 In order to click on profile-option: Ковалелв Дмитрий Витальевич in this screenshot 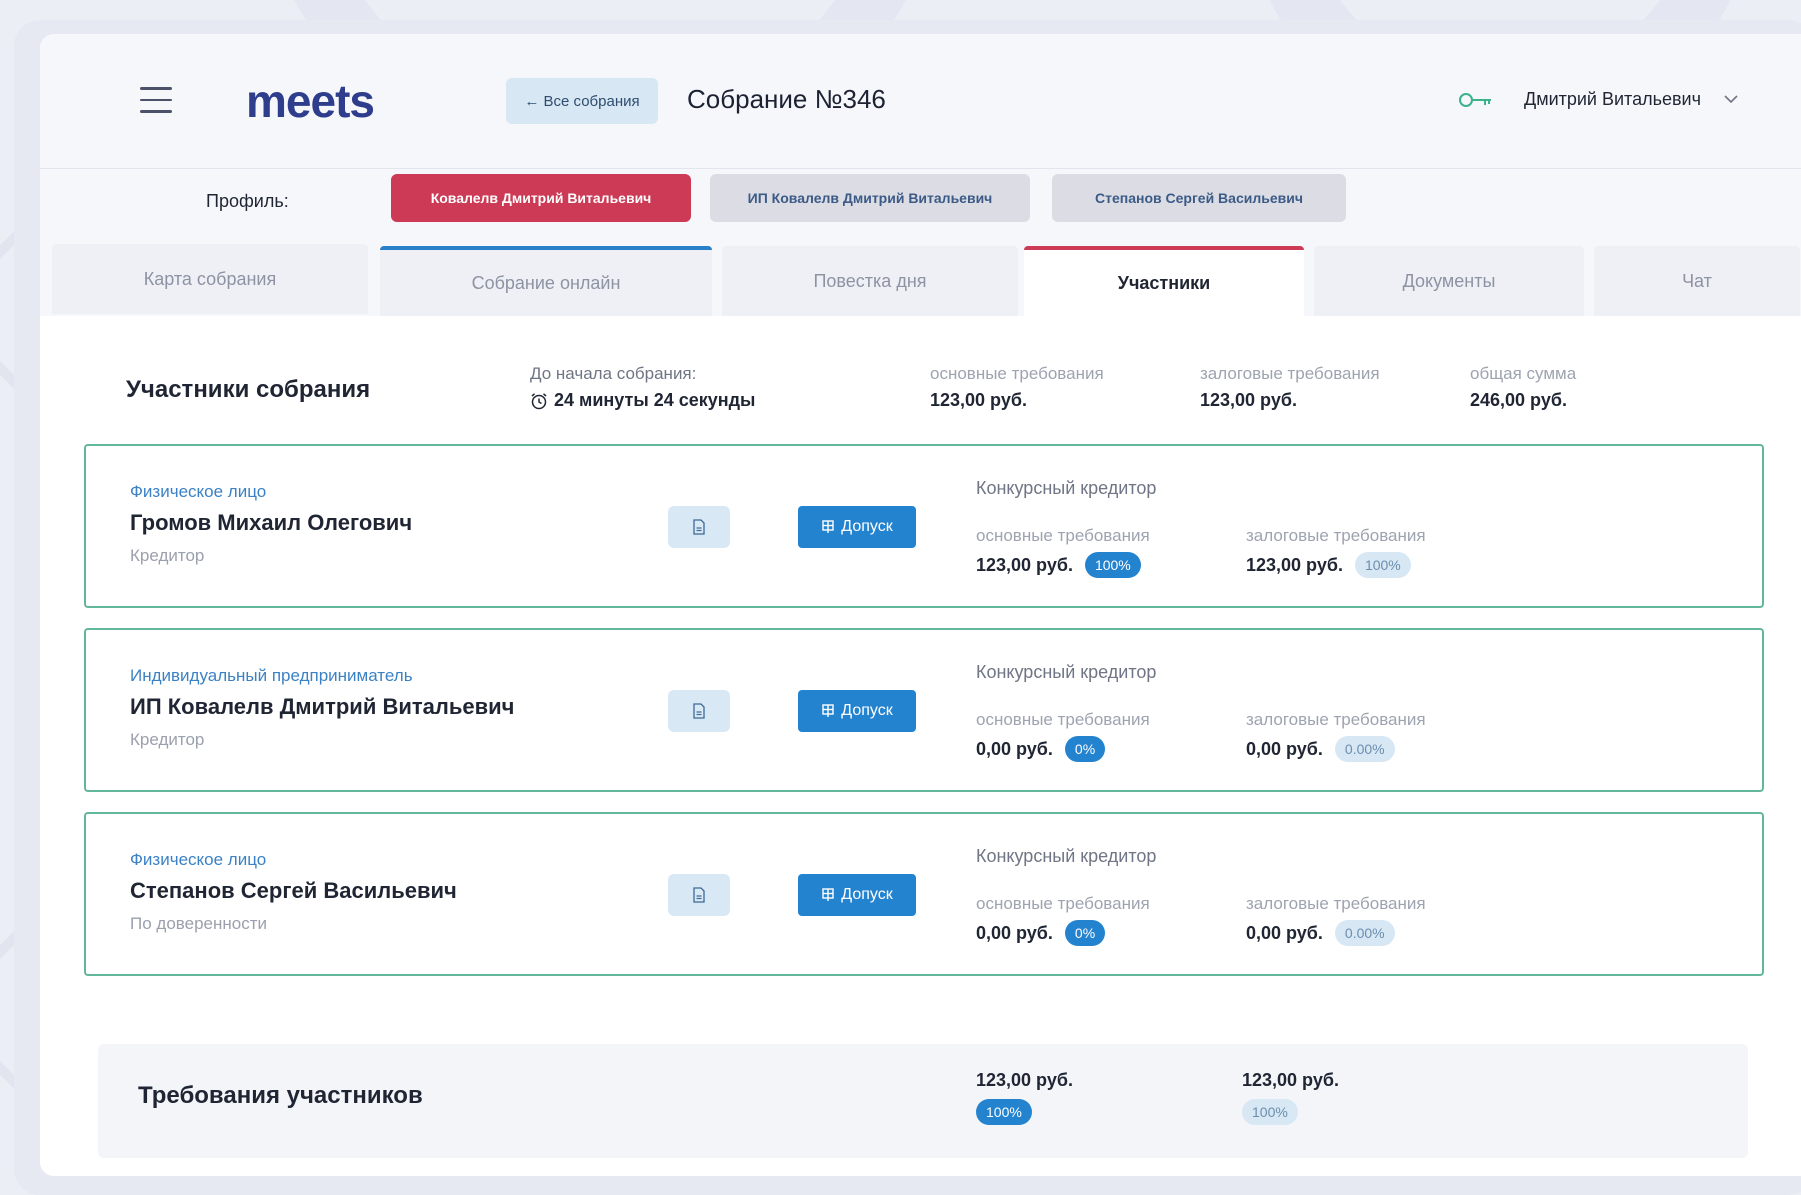, I will do `click(541, 198)`.